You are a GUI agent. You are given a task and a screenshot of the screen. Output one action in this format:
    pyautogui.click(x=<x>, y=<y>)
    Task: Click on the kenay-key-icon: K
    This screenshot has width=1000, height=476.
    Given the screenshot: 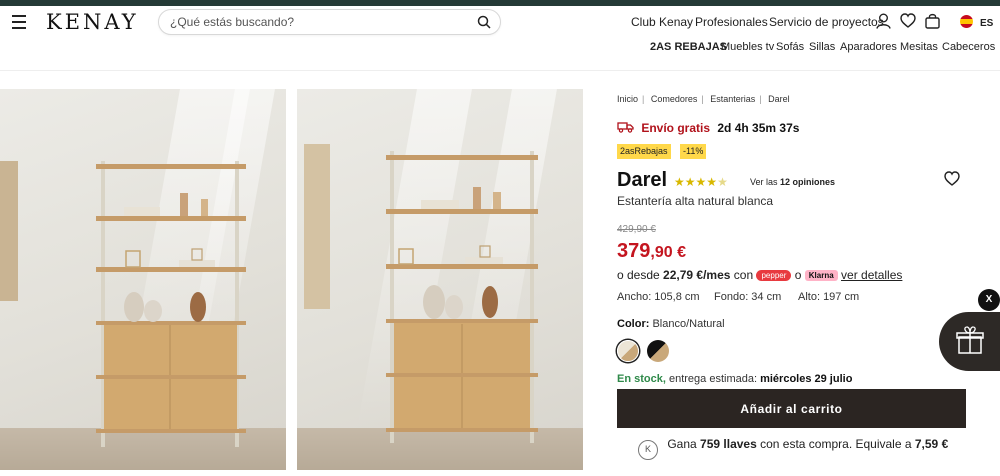 What is the action you would take?
    pyautogui.click(x=648, y=450)
    